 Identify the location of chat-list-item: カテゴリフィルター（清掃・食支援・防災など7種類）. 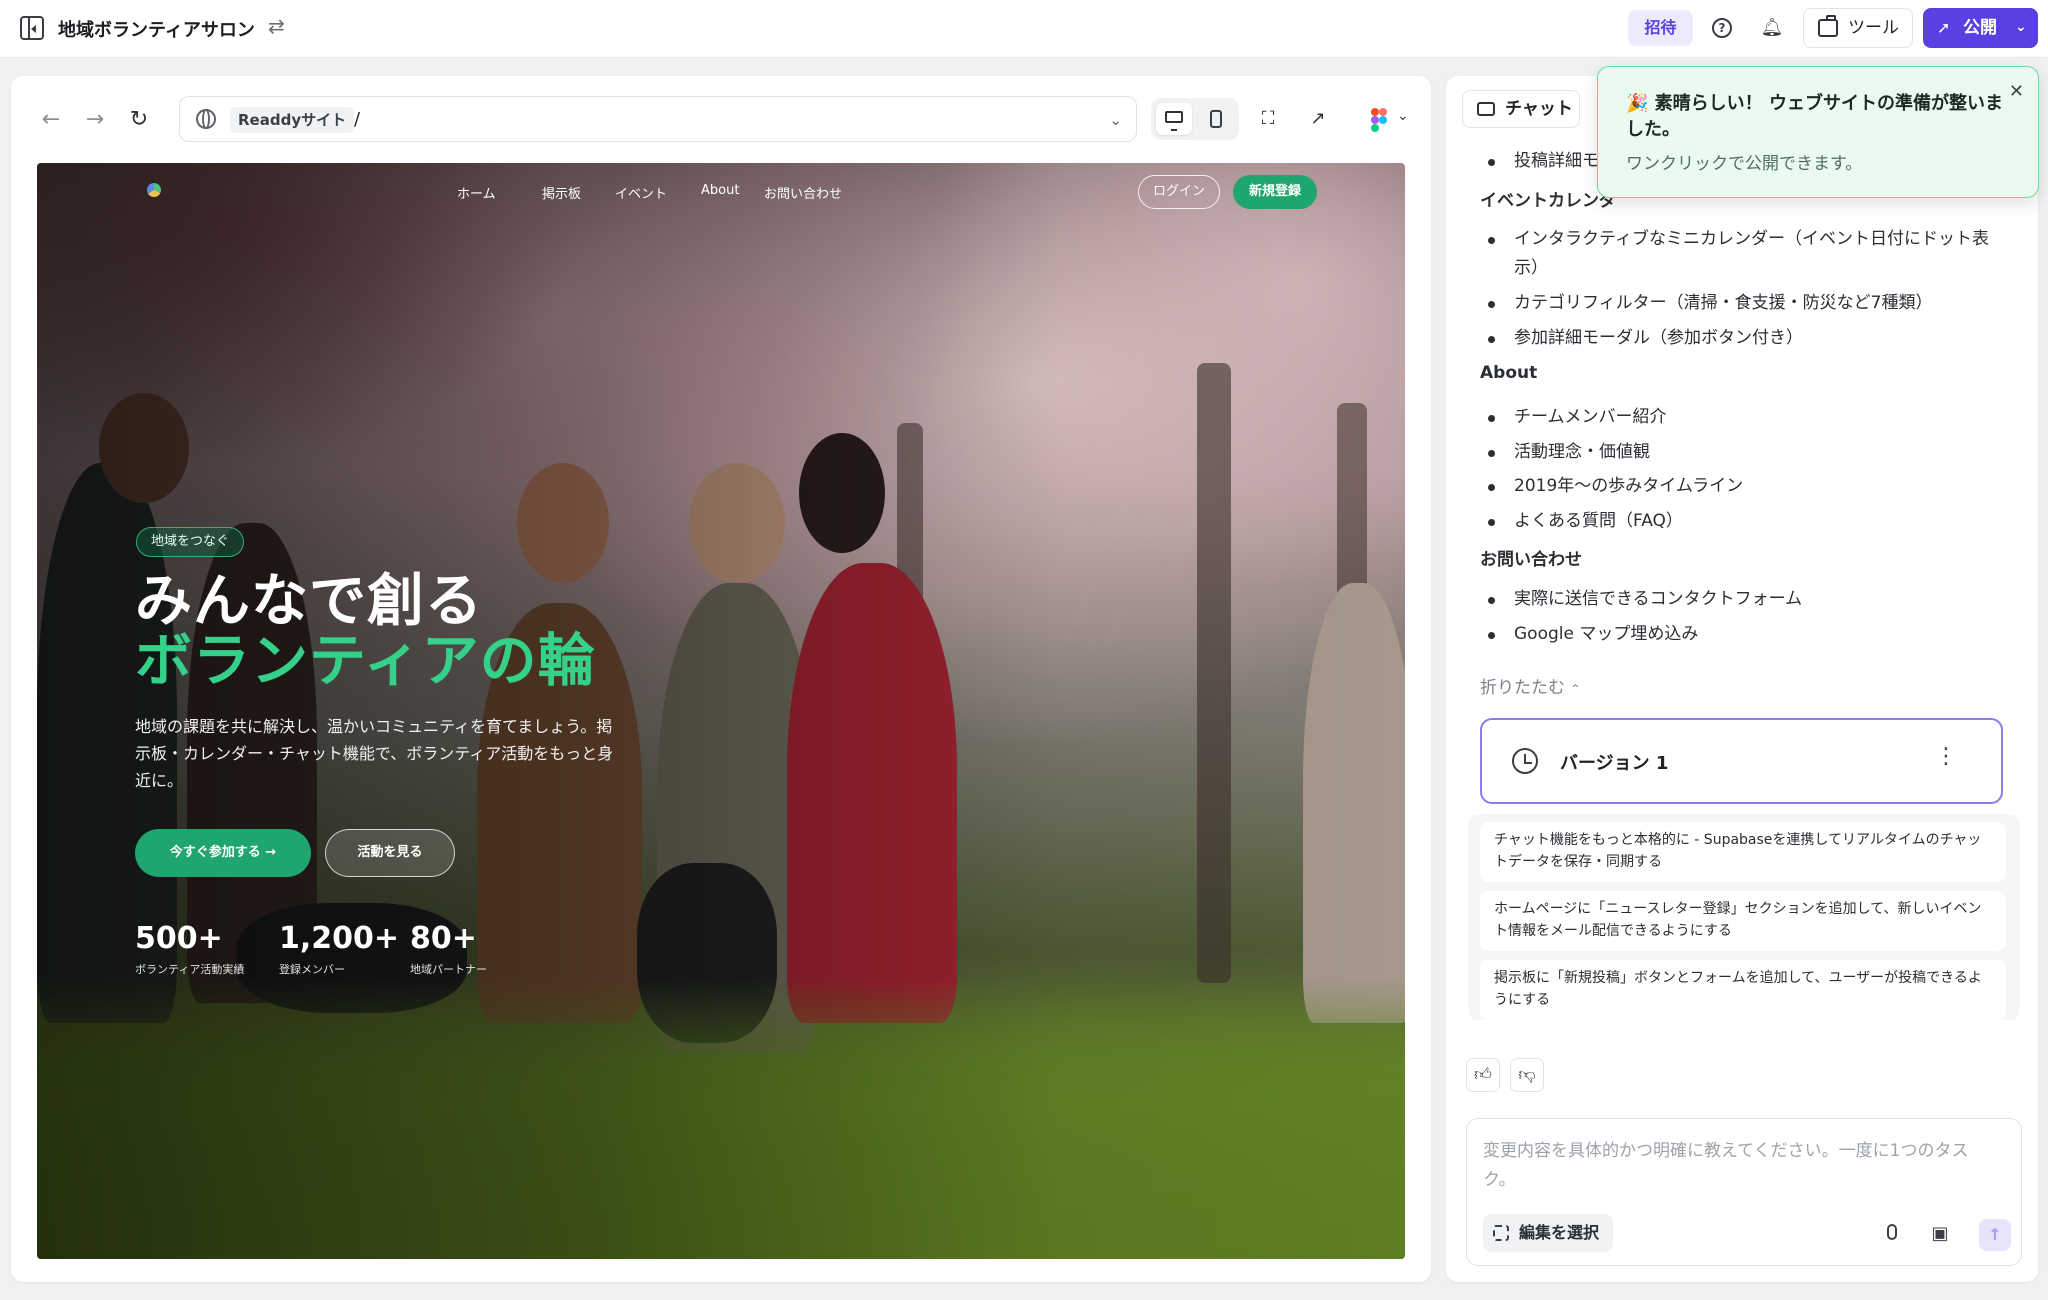
(1723, 303).